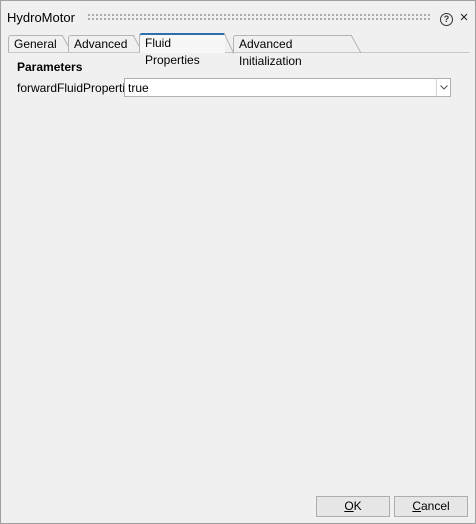  I want to click on tab-advanced: Advanced, so click(105, 44).